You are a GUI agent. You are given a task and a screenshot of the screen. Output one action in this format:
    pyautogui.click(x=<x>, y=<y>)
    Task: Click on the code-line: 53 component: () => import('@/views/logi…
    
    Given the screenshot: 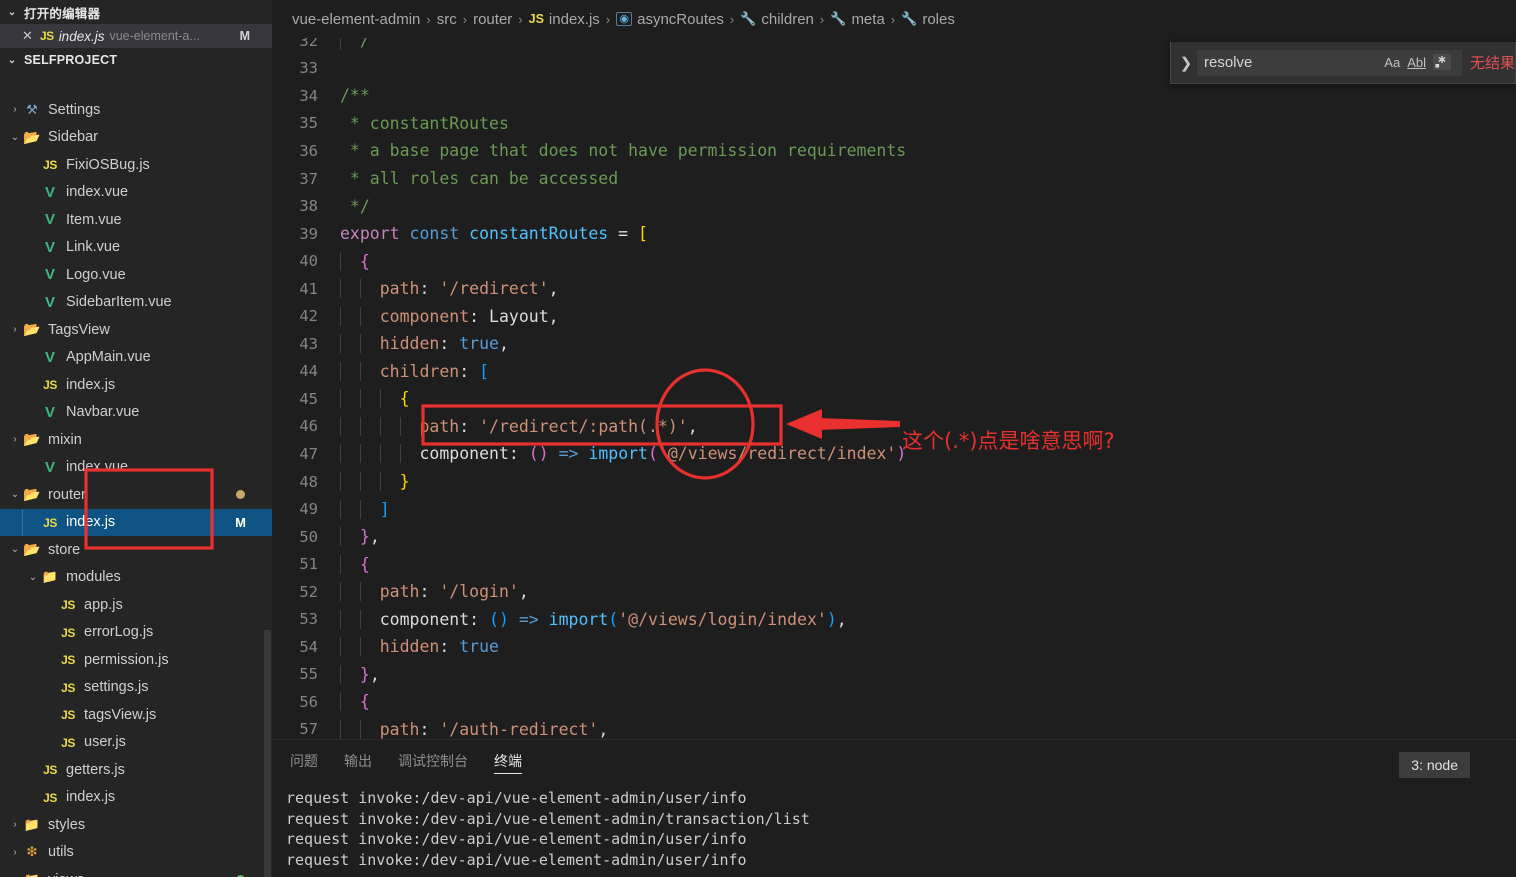 What is the action you would take?
    pyautogui.click(x=894, y=619)
    